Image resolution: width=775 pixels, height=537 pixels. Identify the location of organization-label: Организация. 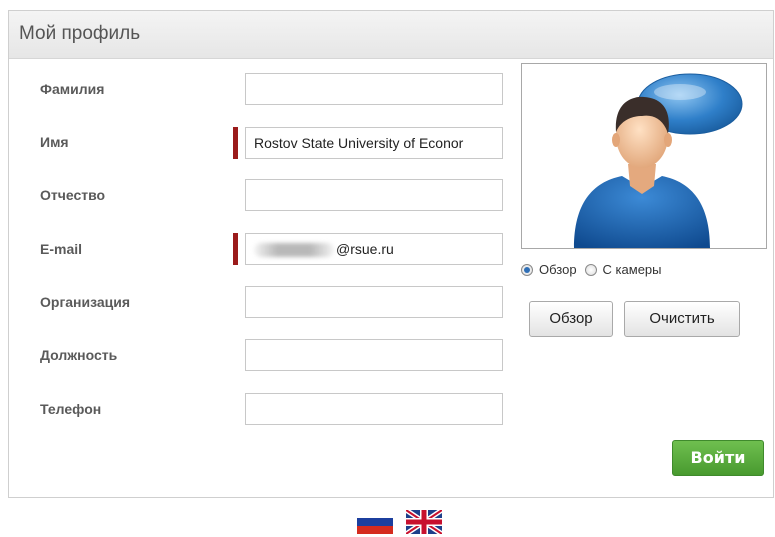
(85, 302).